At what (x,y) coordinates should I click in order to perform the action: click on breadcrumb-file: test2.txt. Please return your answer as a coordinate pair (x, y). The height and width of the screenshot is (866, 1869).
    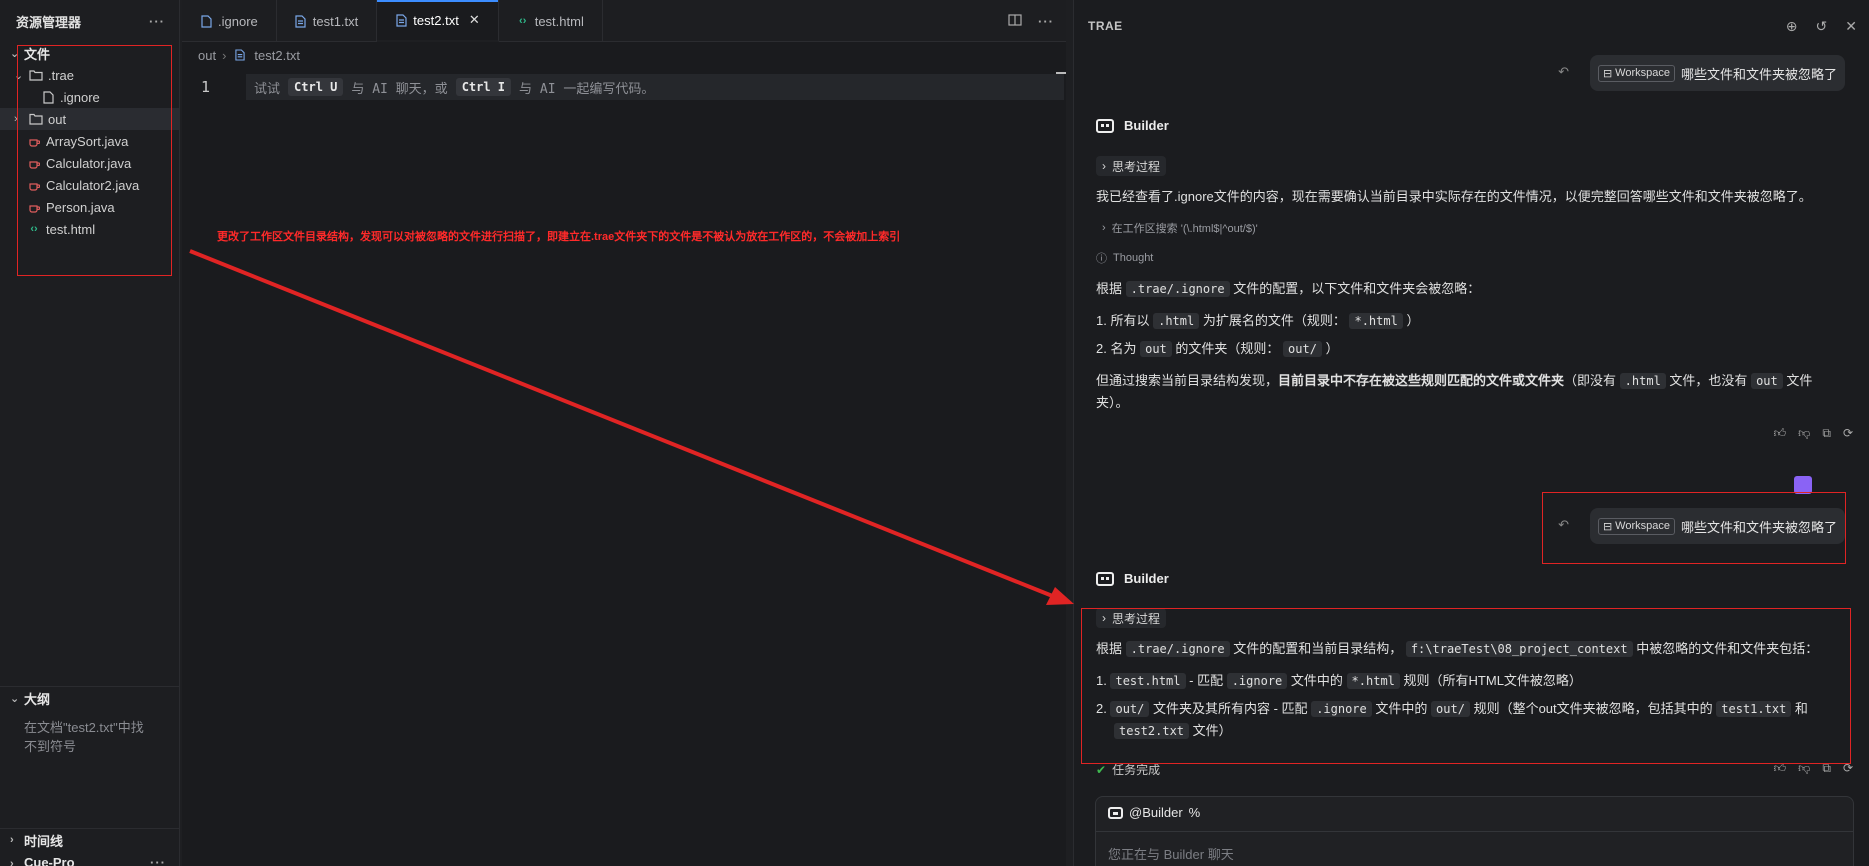
    Looking at the image, I should click on (277, 55).